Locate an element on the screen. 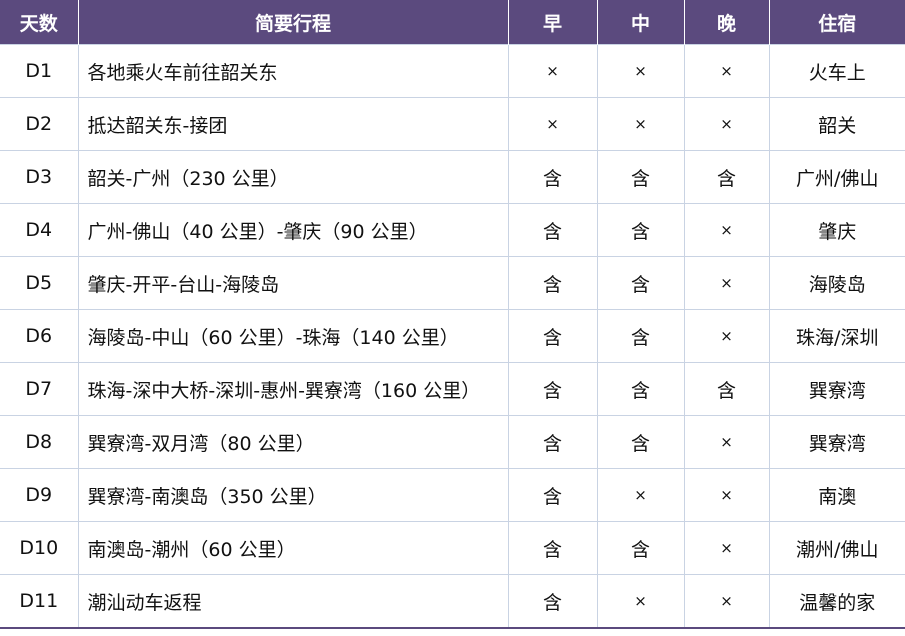 The image size is (905, 636). table-row: D8 巽寮湾-双月湾（80 公里）含含 × 巽寮湾 is located at coordinates (452, 442).